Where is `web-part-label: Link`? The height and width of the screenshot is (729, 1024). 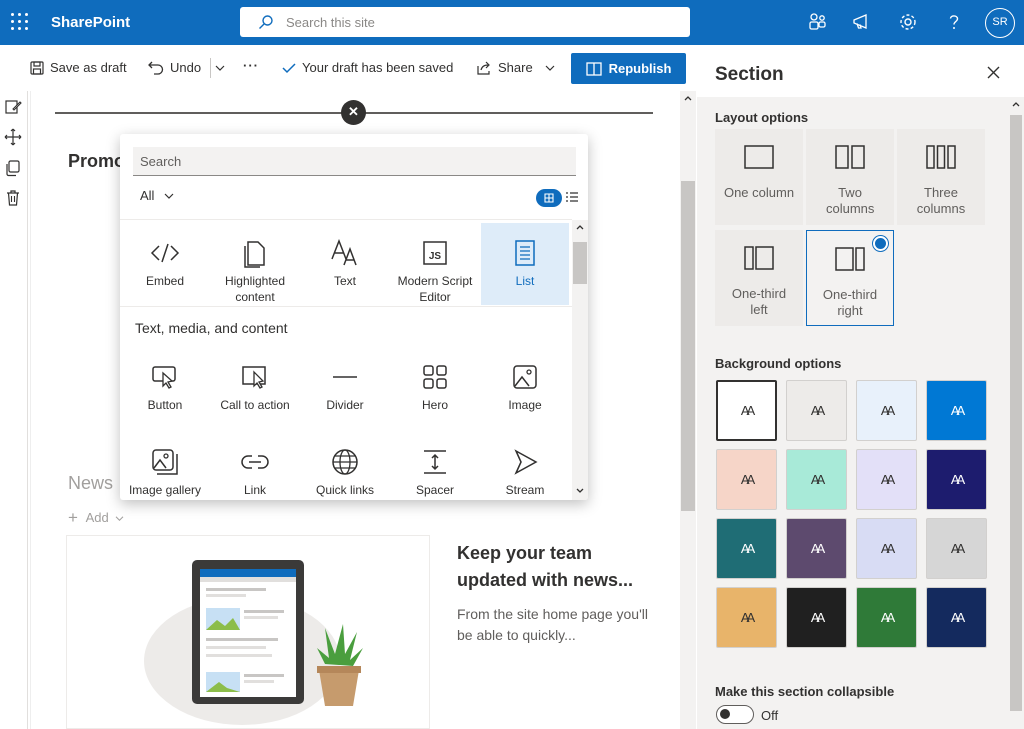 web-part-label: Link is located at coordinates (254, 490).